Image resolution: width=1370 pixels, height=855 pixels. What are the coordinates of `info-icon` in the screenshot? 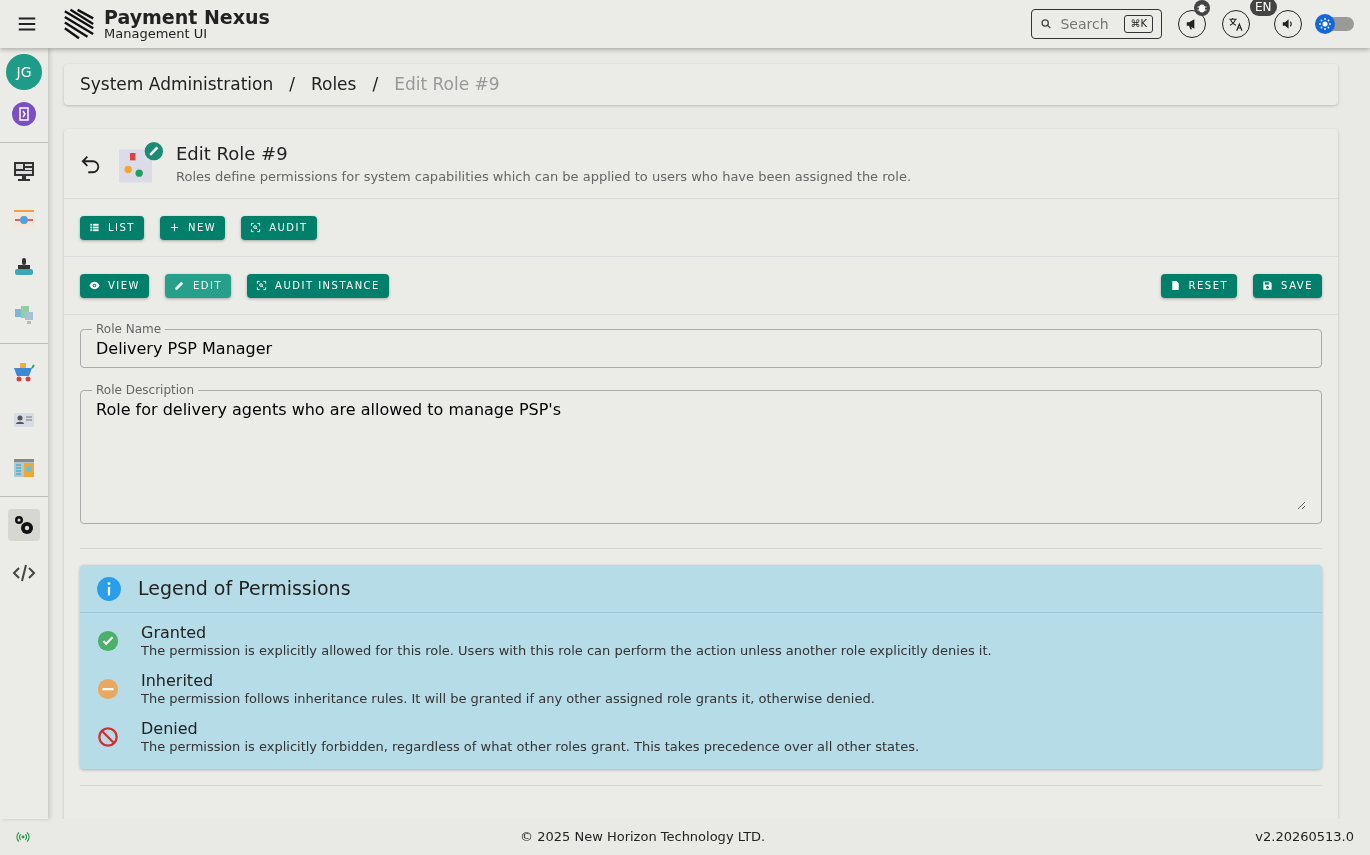 It's located at (109, 588).